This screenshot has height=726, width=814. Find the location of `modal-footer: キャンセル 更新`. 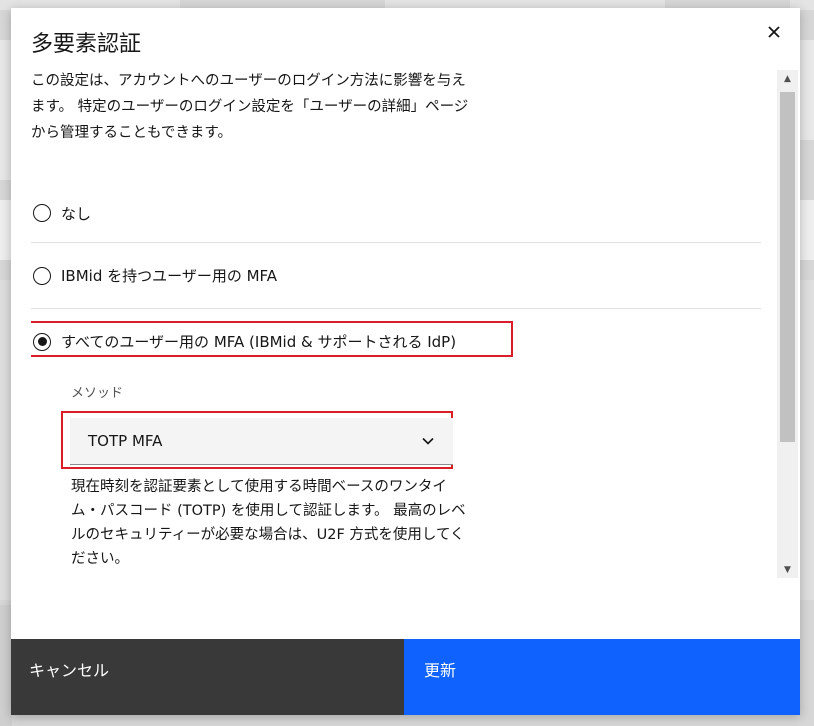

modal-footer: キャンセル 更新 is located at coordinates (405, 677).